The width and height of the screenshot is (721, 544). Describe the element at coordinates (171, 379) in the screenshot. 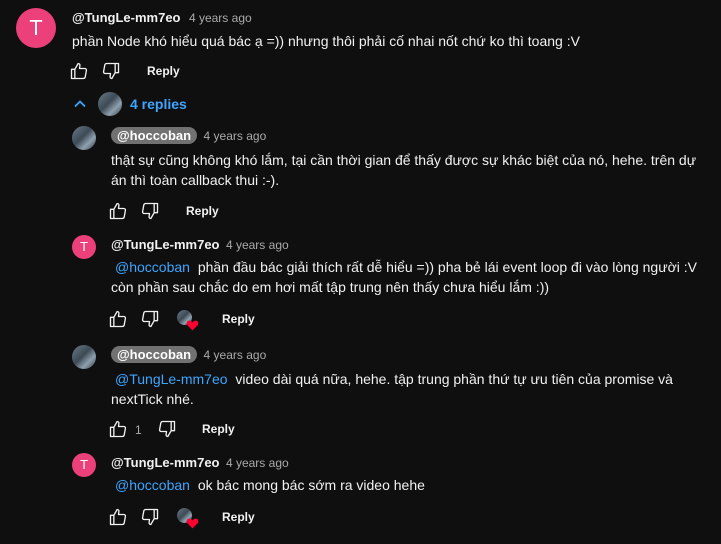

I see `mention-link: @TungLe-mm7eo` at that location.